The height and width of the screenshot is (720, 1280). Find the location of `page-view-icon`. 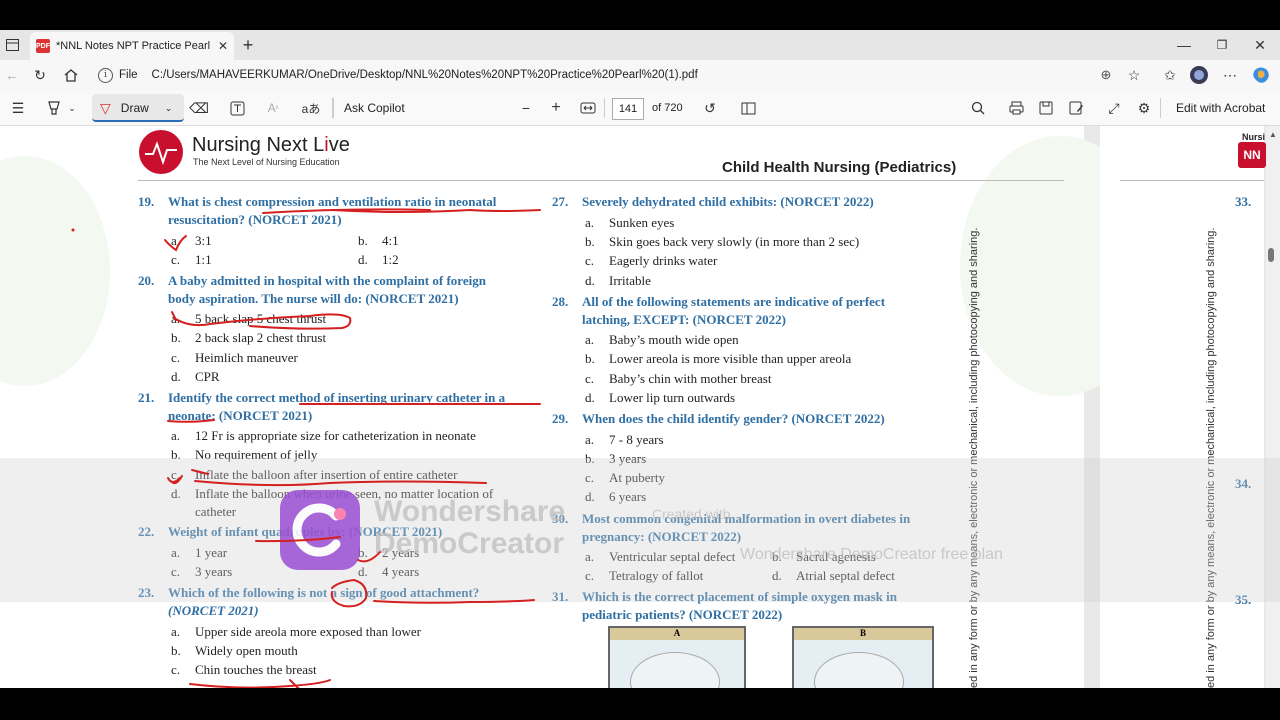

page-view-icon is located at coordinates (748, 108).